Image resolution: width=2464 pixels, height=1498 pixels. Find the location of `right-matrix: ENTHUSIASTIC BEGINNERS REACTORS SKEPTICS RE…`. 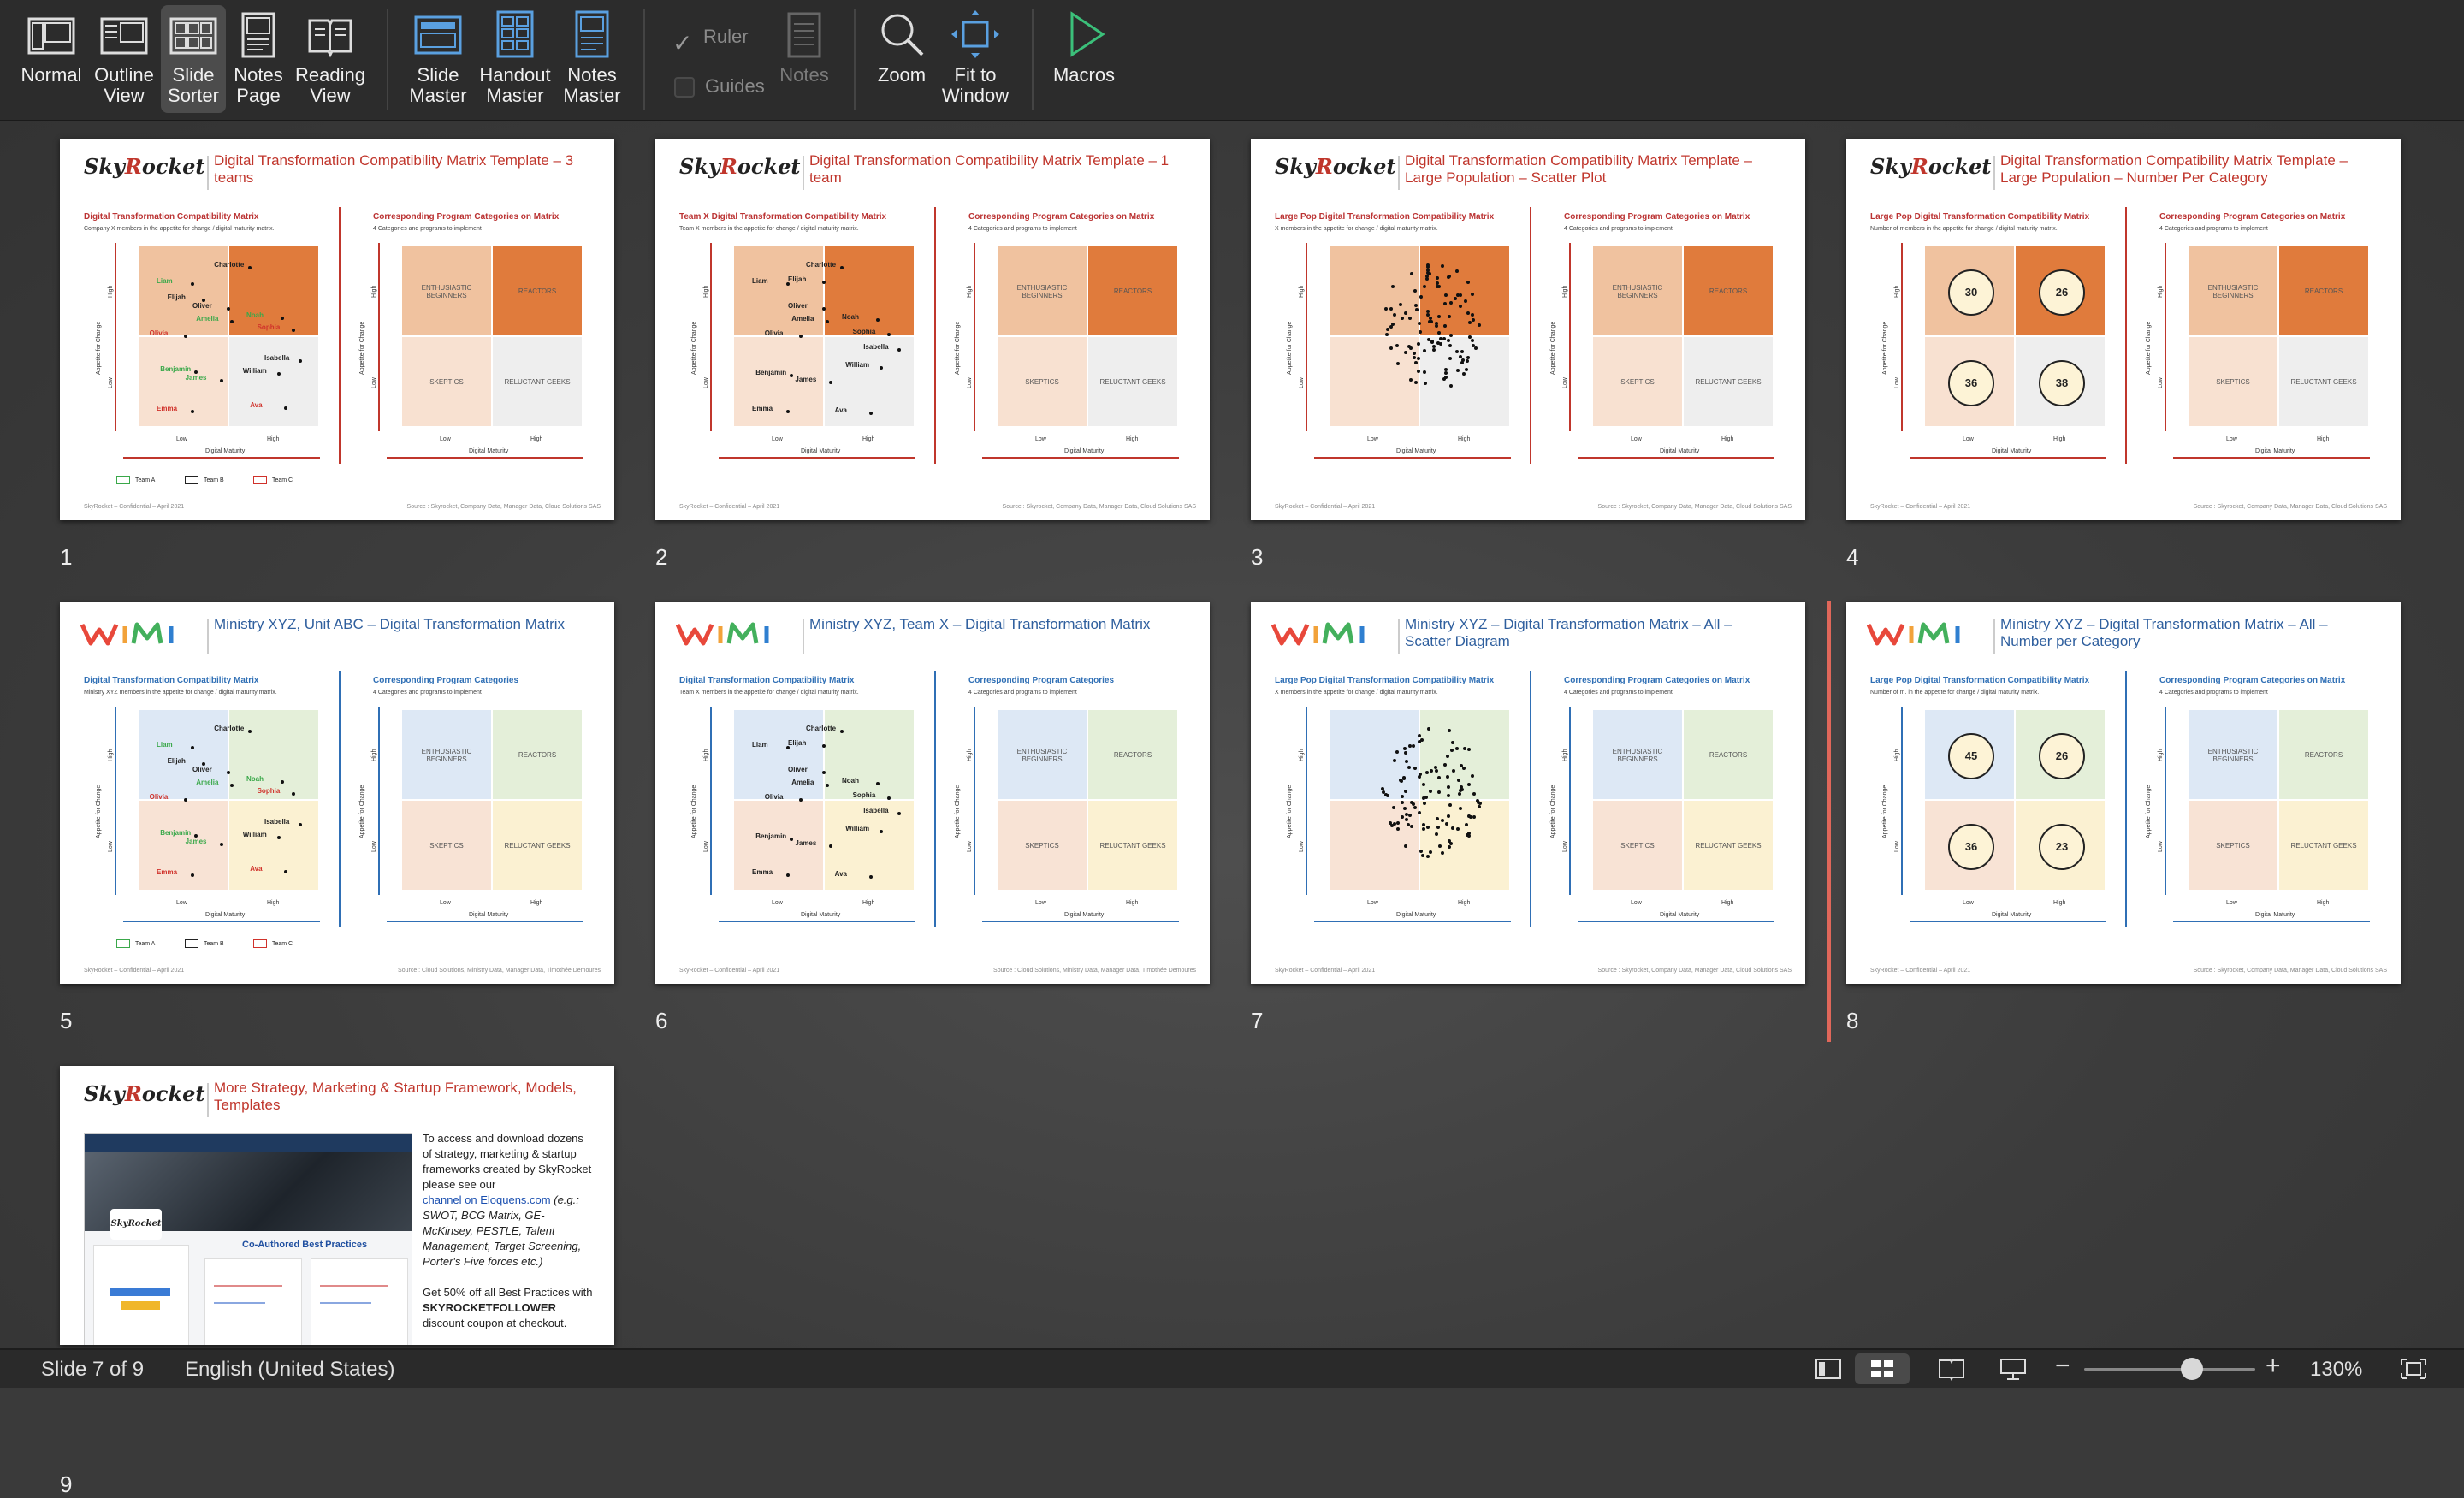

right-matrix: ENTHUSIASTIC BEGINNERS REACTORS SKEPTICS RE… is located at coordinates (1087, 336).